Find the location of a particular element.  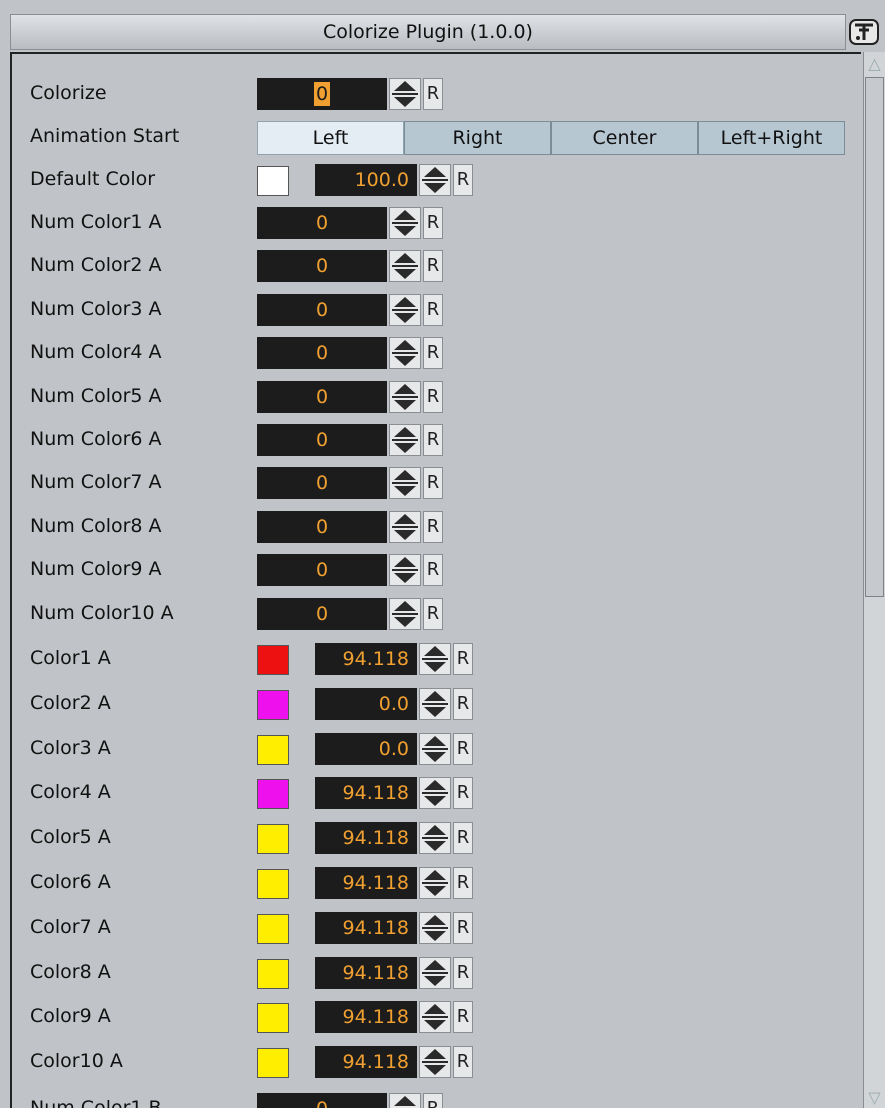

num-color1-b-input: 0 is located at coordinates (322, 1100).